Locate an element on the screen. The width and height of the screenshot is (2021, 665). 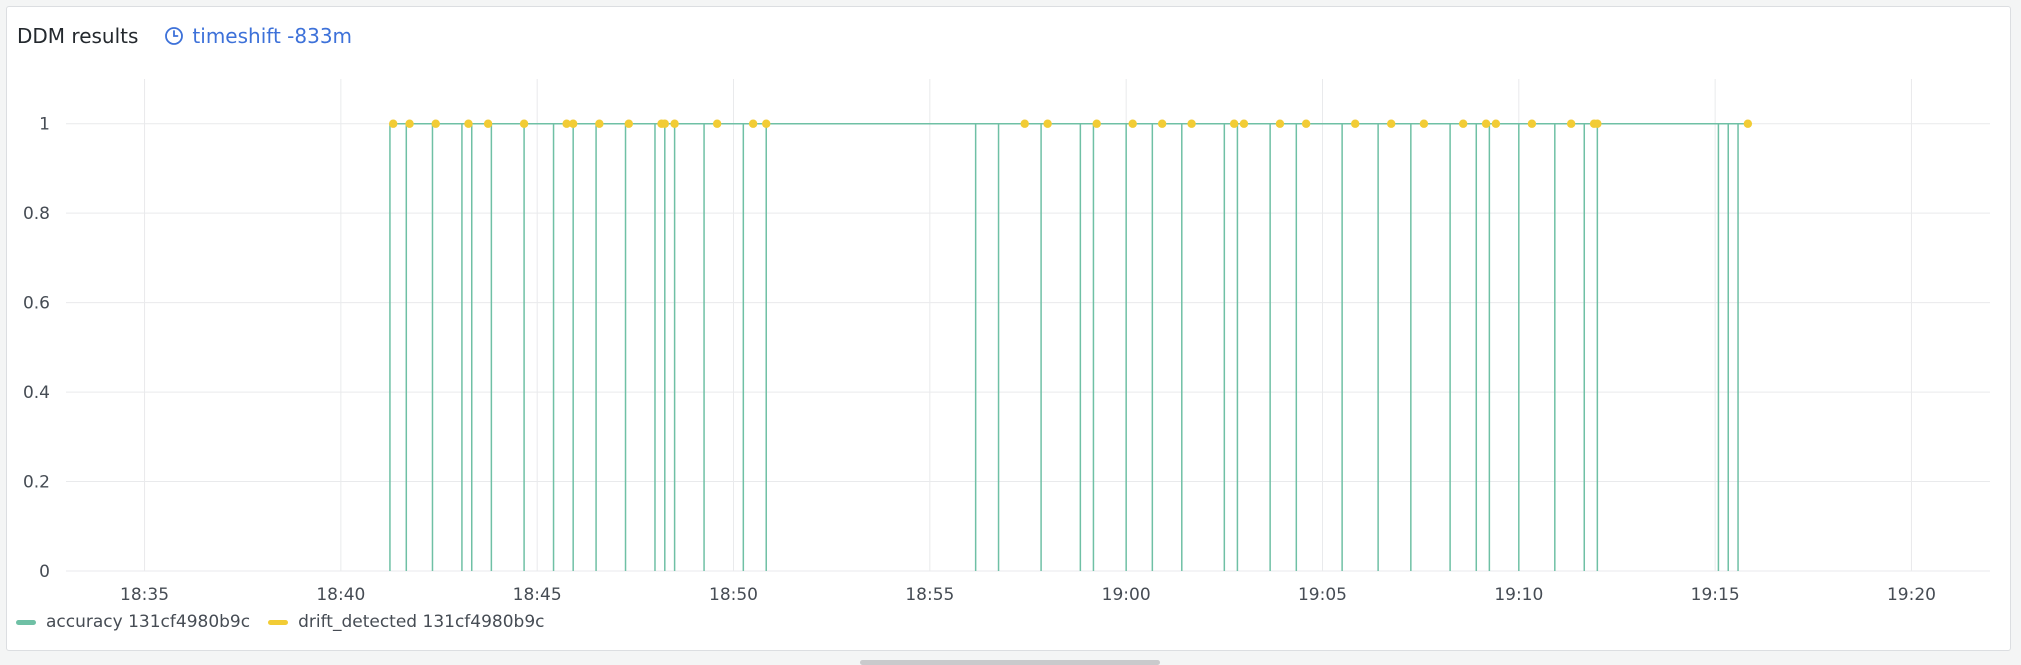
x-tick-label: 19:20 is located at coordinates (1911, 595).